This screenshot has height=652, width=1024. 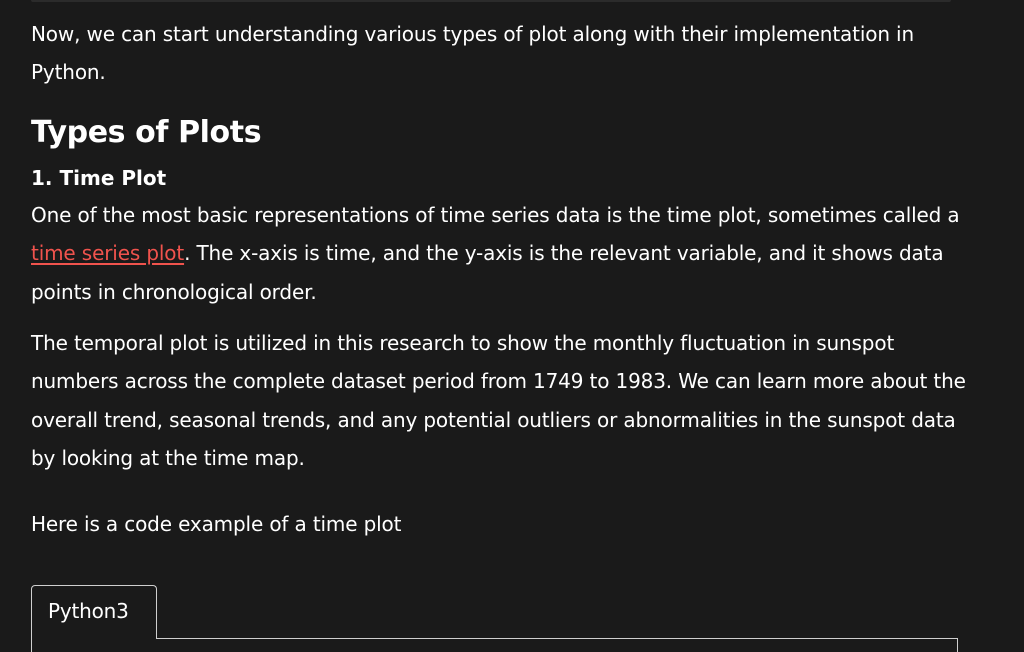 What do you see at coordinates (107, 253) in the screenshot?
I see `time-series-plot-link: time series plot` at bounding box center [107, 253].